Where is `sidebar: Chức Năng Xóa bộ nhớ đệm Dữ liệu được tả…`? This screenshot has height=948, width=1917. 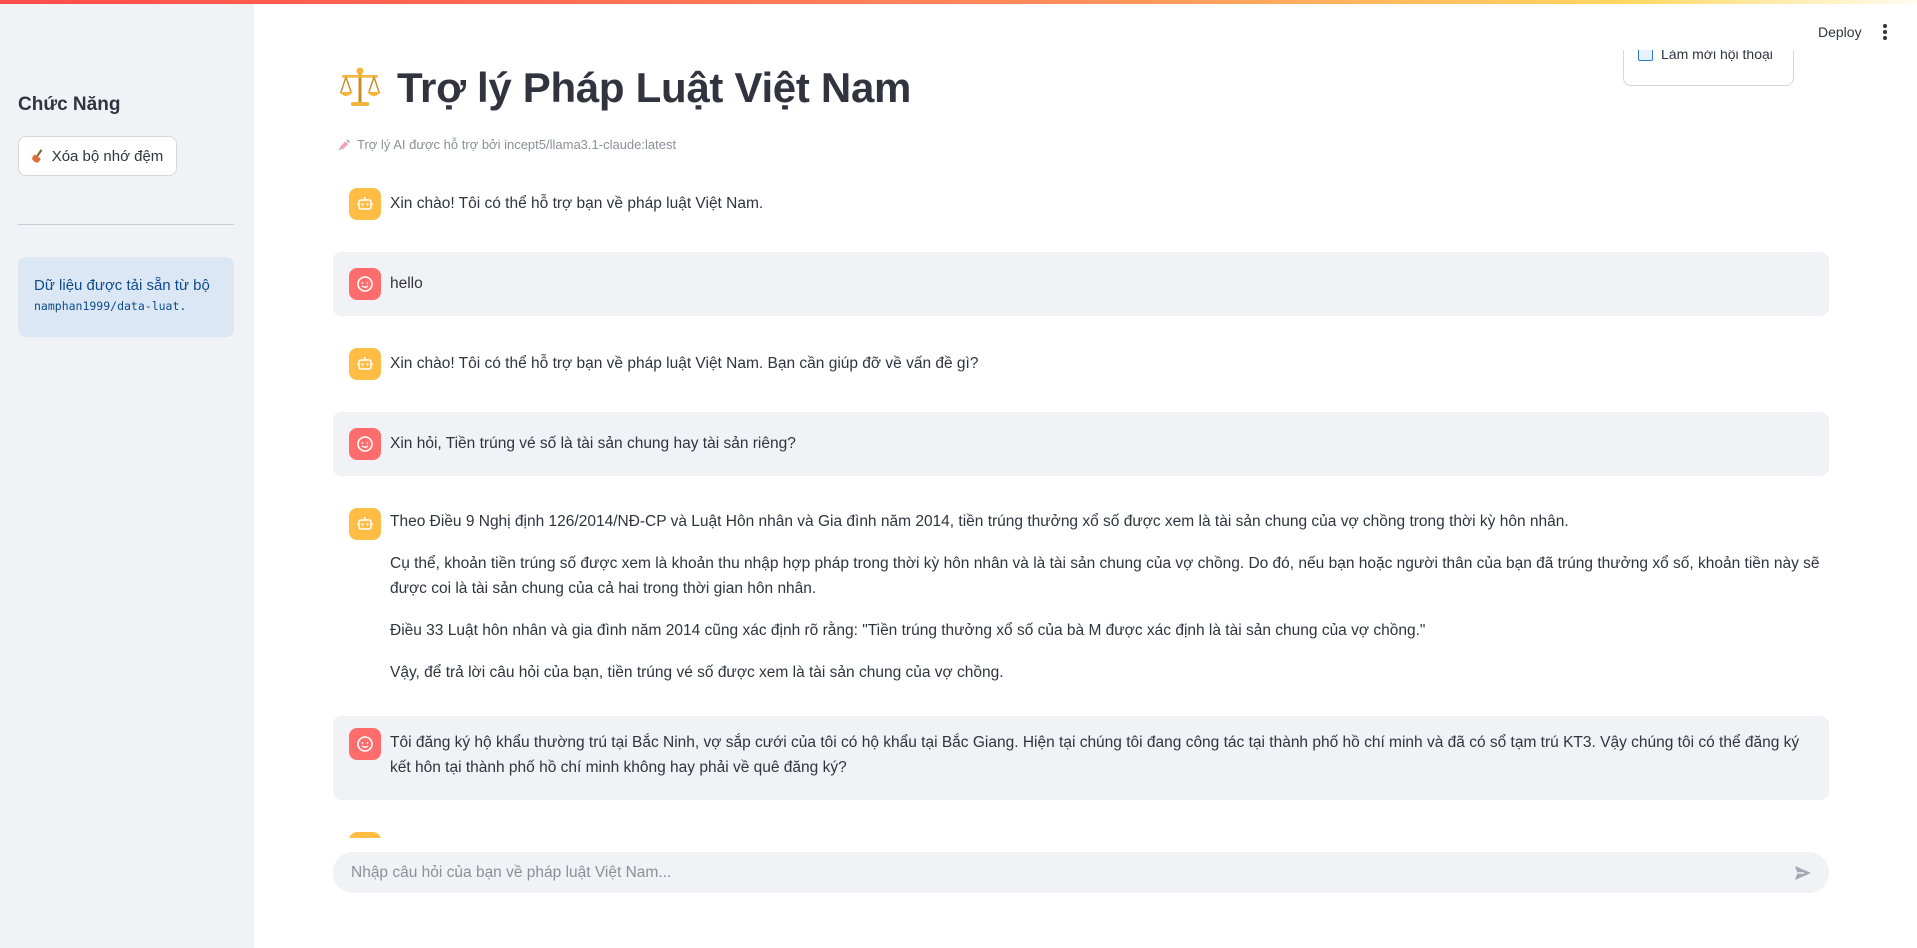 sidebar: Chức Năng Xóa bộ nhớ đệm Dữ liệu được tả… is located at coordinates (127, 474).